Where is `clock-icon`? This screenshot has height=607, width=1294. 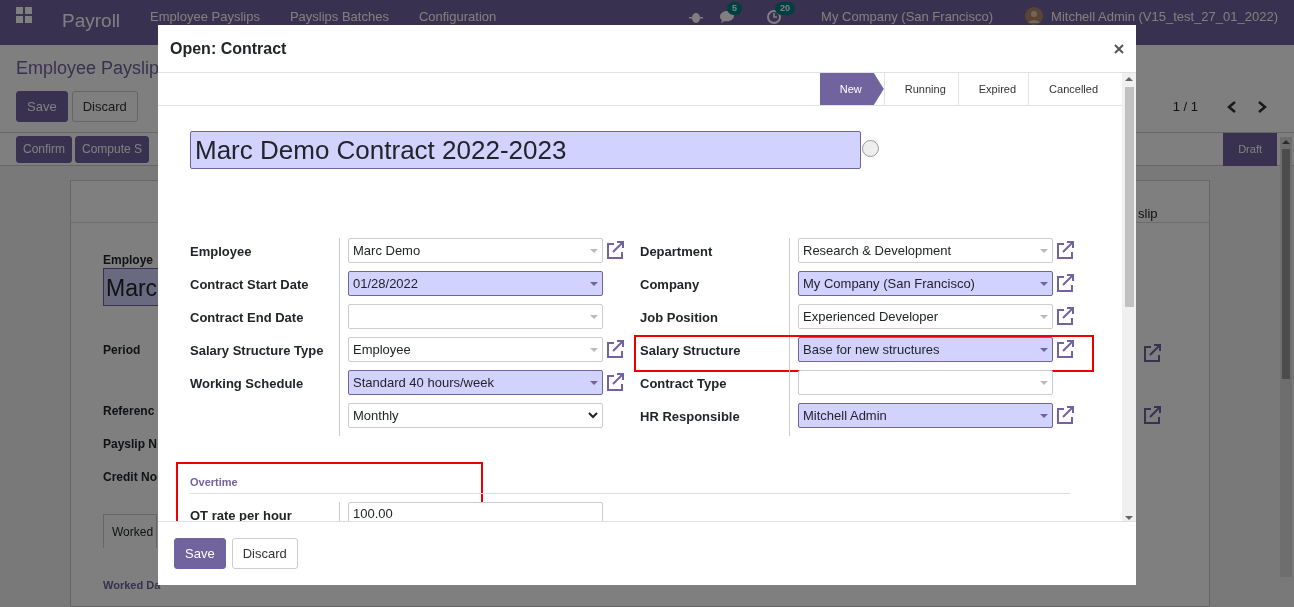 clock-icon is located at coordinates (774, 16).